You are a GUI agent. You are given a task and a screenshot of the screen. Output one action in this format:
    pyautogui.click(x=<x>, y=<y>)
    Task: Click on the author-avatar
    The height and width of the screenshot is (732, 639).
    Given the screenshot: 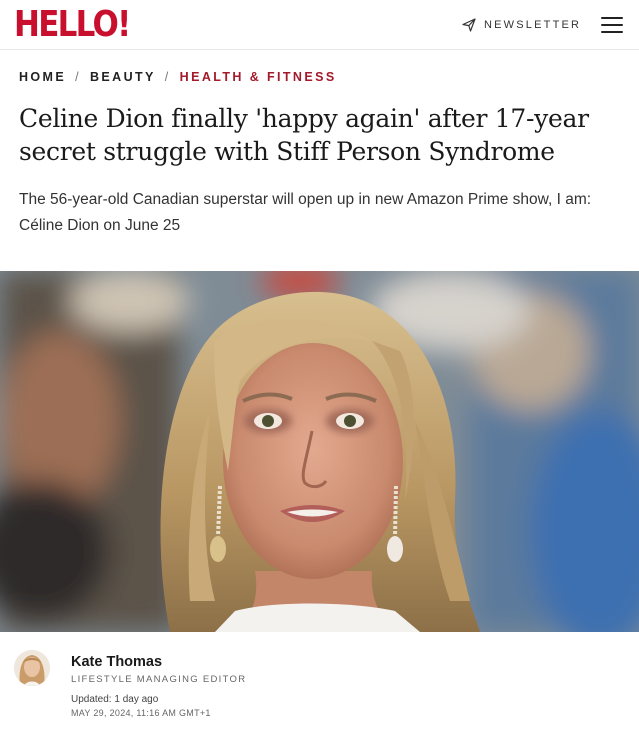 What is the action you would take?
    pyautogui.click(x=32, y=668)
    